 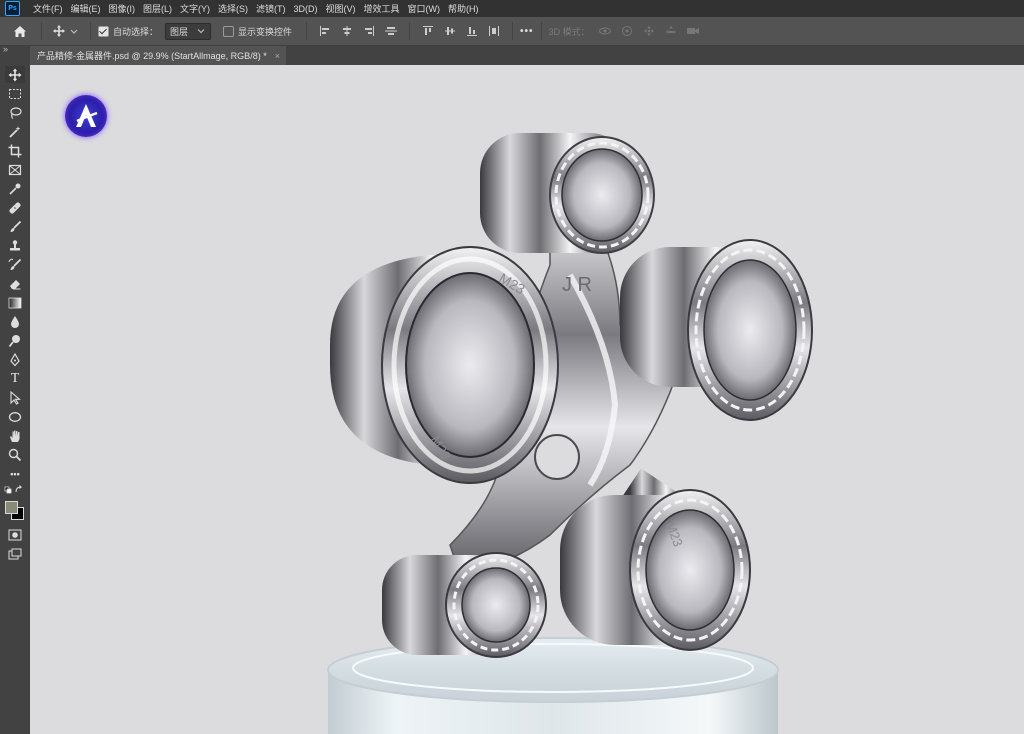 I want to click on panel-collapse-button: », so click(x=5, y=49).